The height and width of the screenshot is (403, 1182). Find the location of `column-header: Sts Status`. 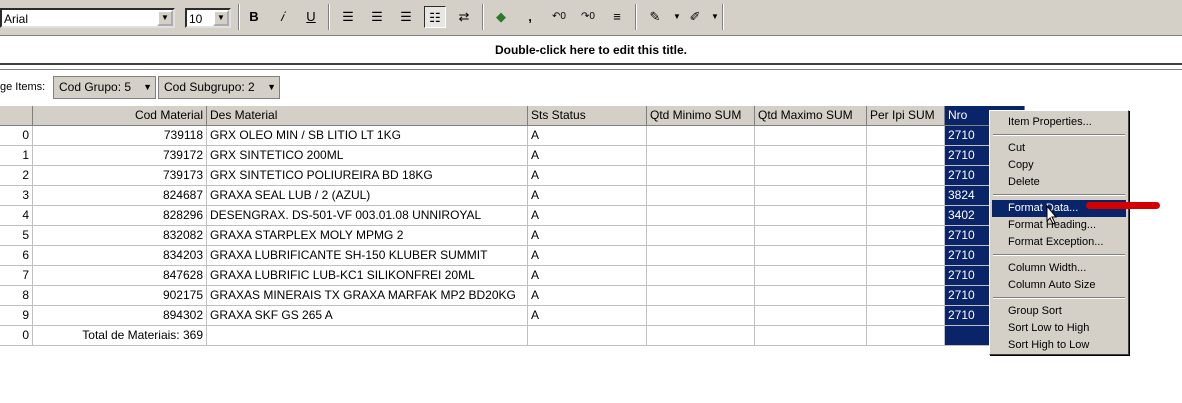

column-header: Sts Status is located at coordinates (587, 116).